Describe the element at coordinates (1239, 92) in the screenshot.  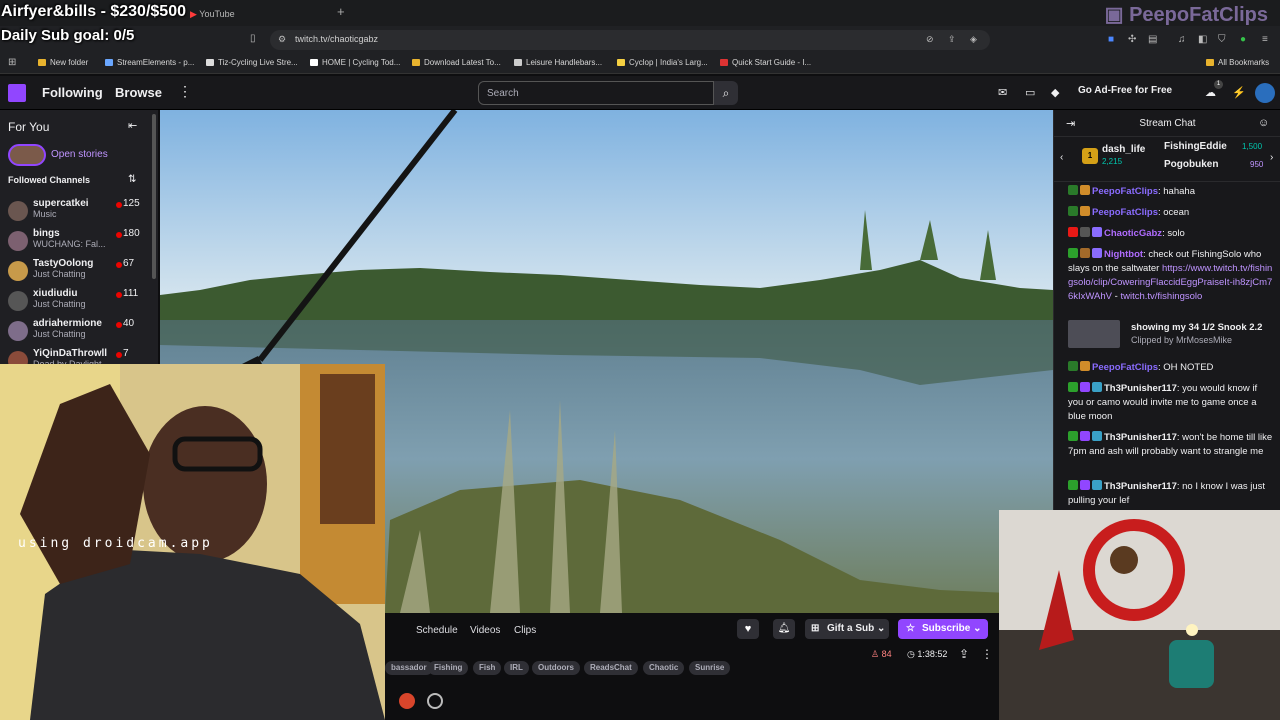
I see `bits-icon: ⚡` at that location.